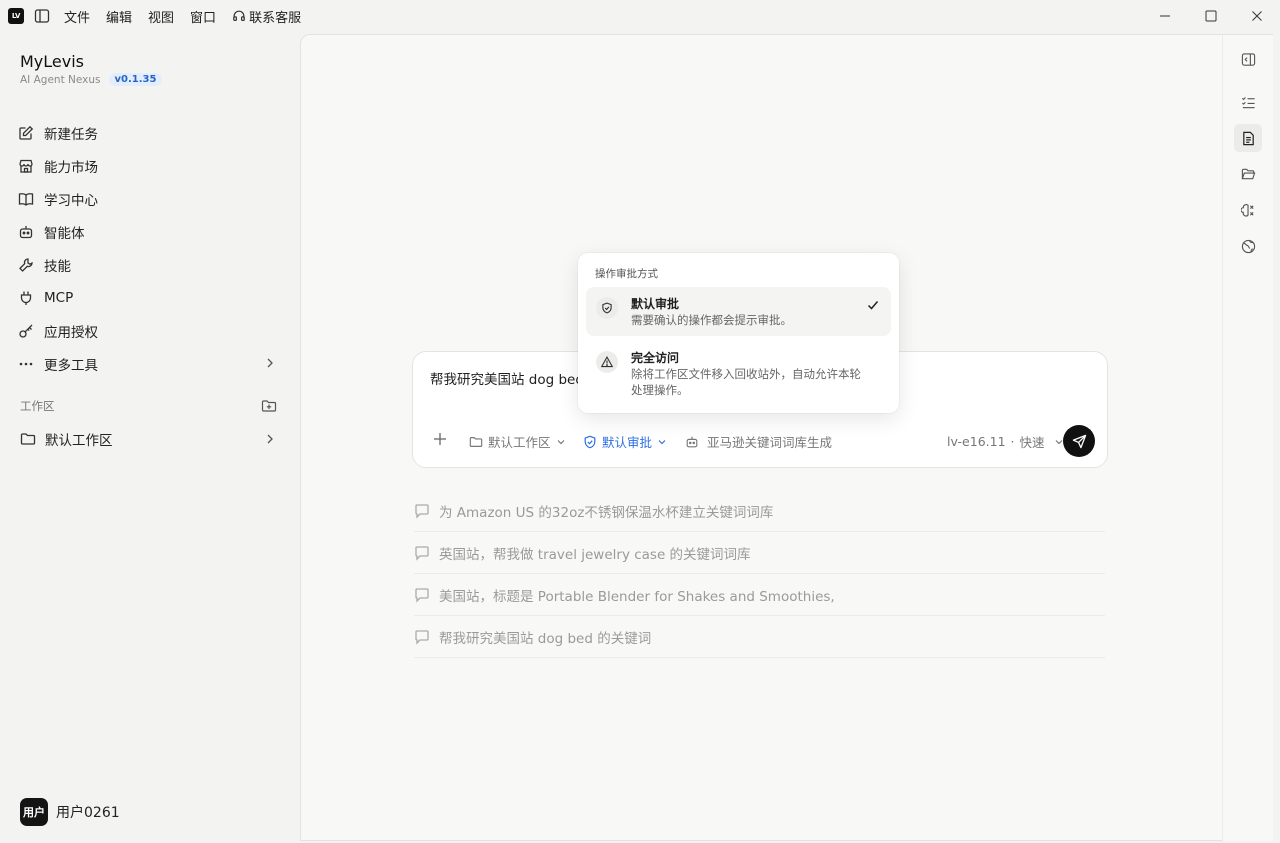 The height and width of the screenshot is (843, 1280). Describe the element at coordinates (1248, 246) in the screenshot. I see `globe-icon` at that location.